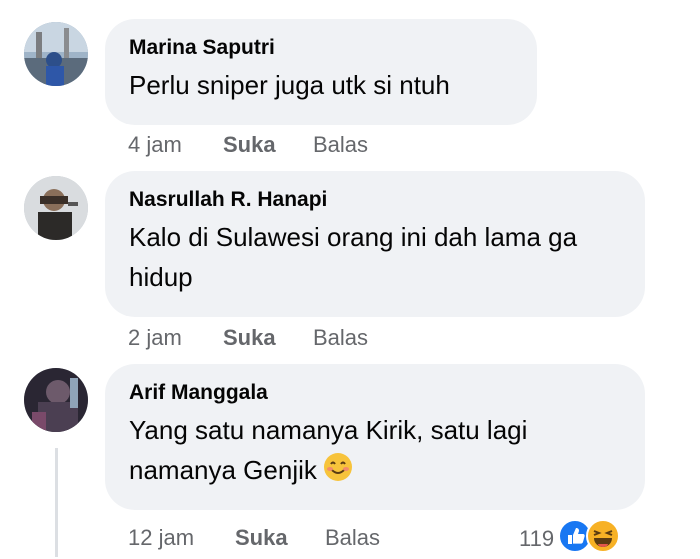  Describe the element at coordinates (537, 538) in the screenshot. I see `reaction-count: 119` at that location.